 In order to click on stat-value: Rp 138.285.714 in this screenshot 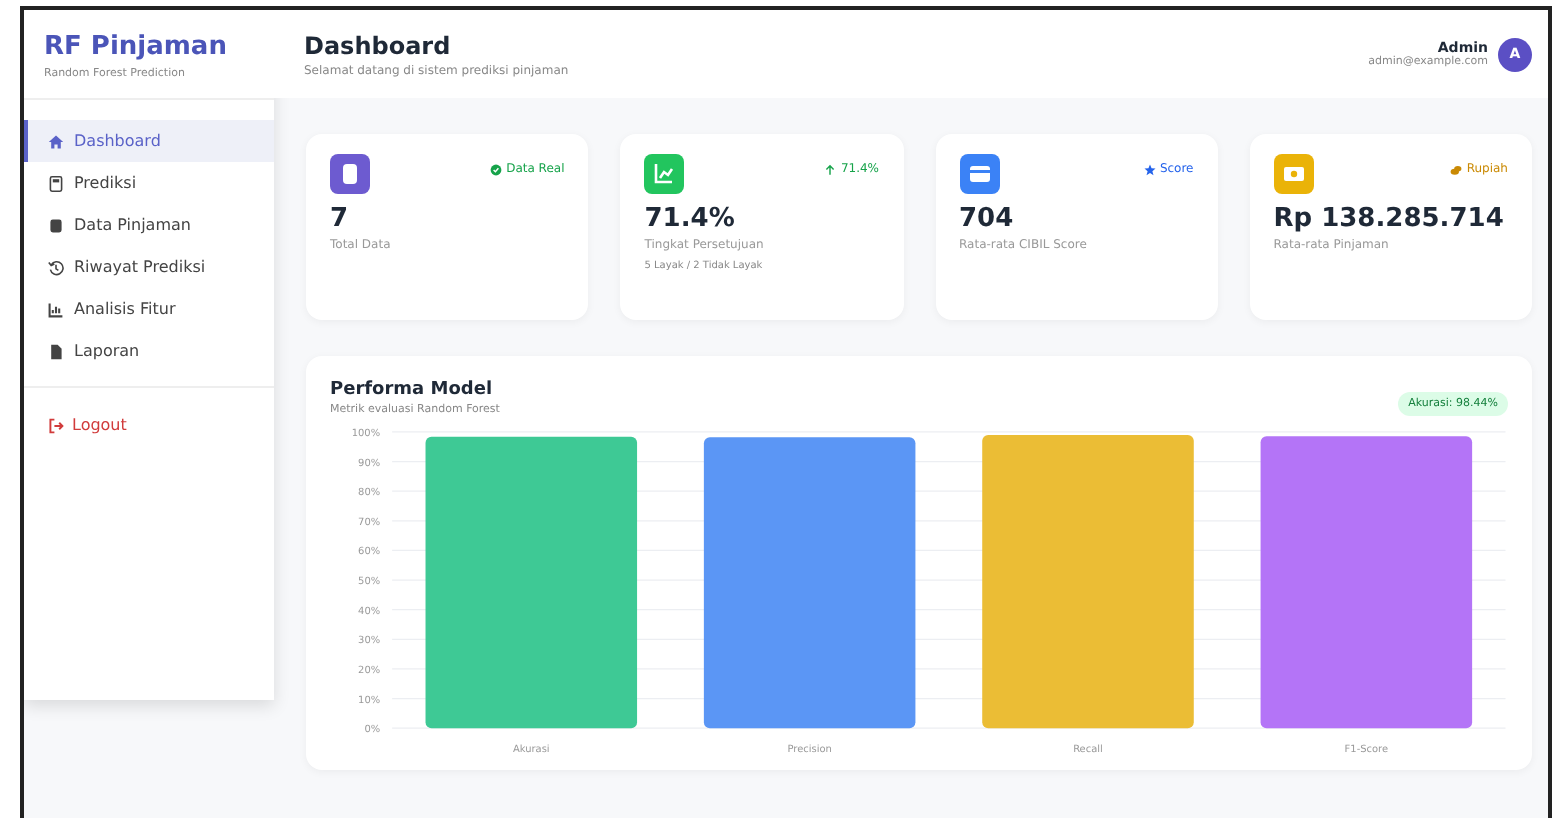, I will do `click(1389, 219)`.